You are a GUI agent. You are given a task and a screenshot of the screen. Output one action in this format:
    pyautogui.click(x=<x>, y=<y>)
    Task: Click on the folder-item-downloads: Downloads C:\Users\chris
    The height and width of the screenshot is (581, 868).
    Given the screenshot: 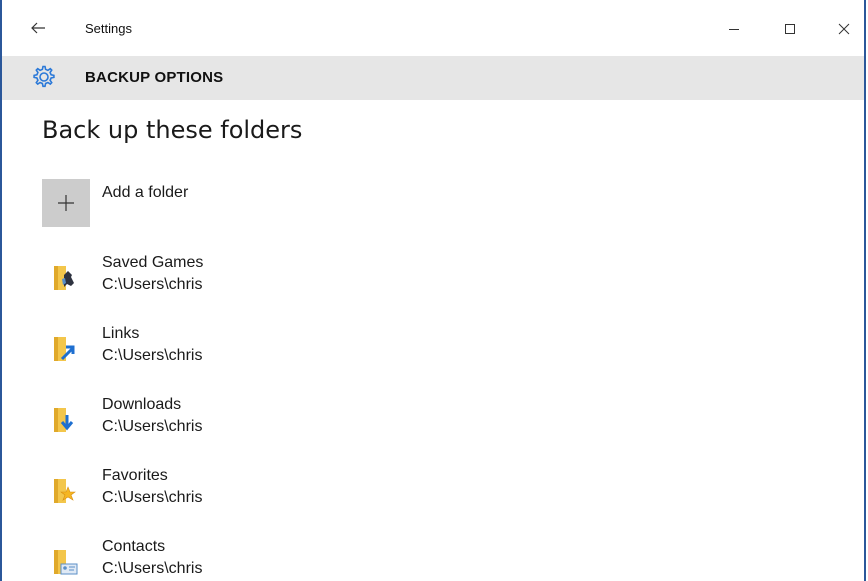 What is the action you would take?
    pyautogui.click(x=252, y=422)
    